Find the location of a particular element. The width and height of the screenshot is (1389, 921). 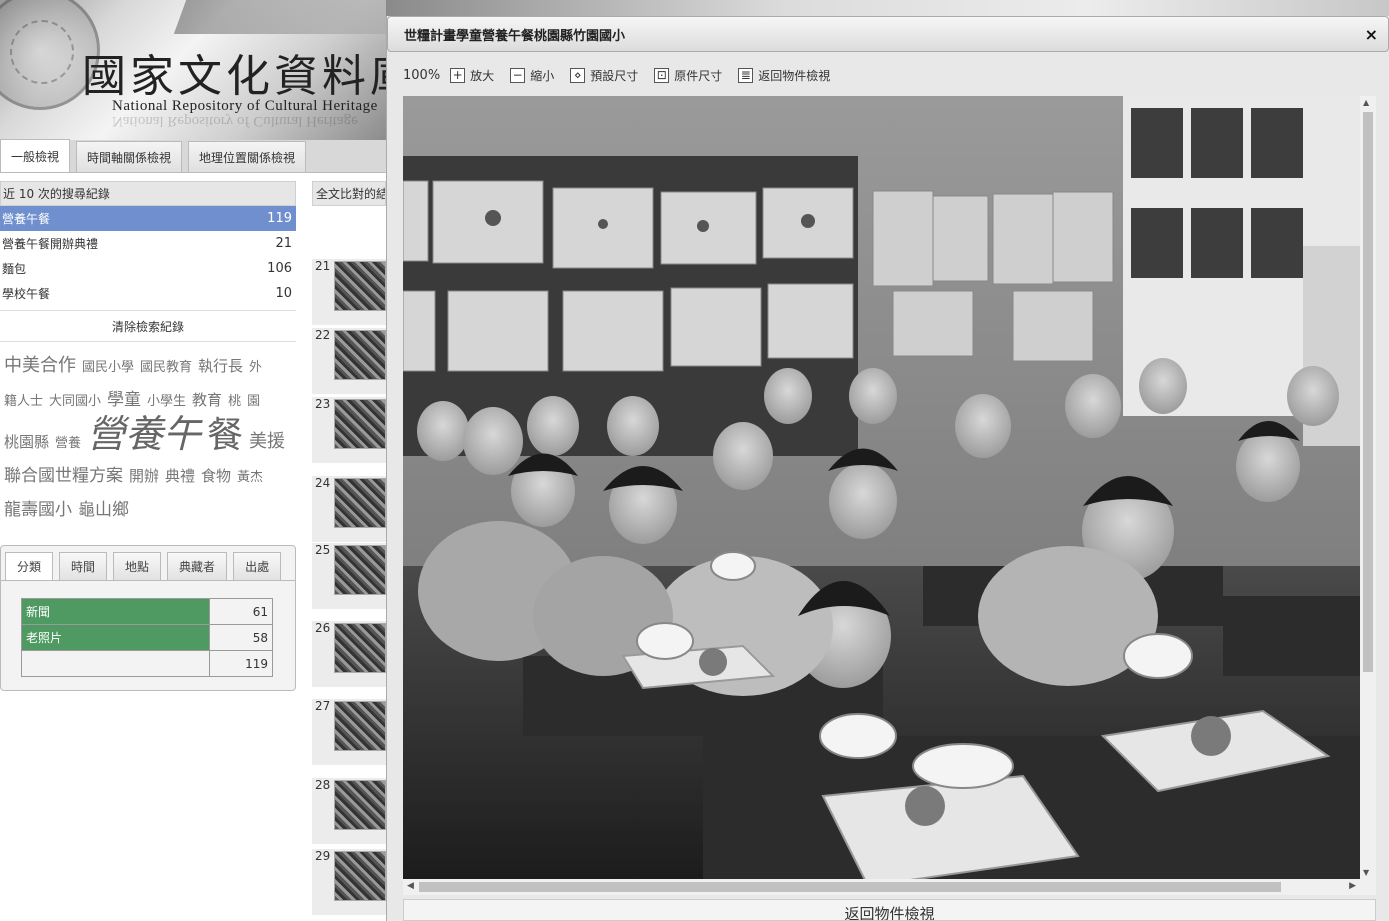

dialog-titlebar: 世糧計畫學童營養午餐桃園縣竹園國小 × is located at coordinates (888, 34).